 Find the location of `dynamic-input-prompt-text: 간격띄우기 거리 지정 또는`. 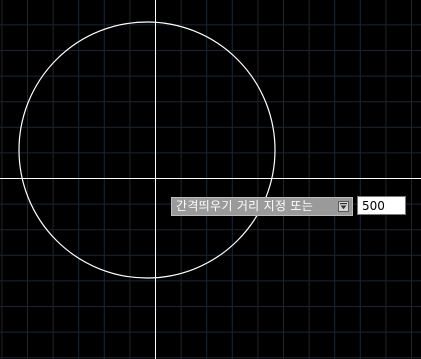

dynamic-input-prompt-text: 간격띄우기 거리 지정 또는 is located at coordinates (245, 206).